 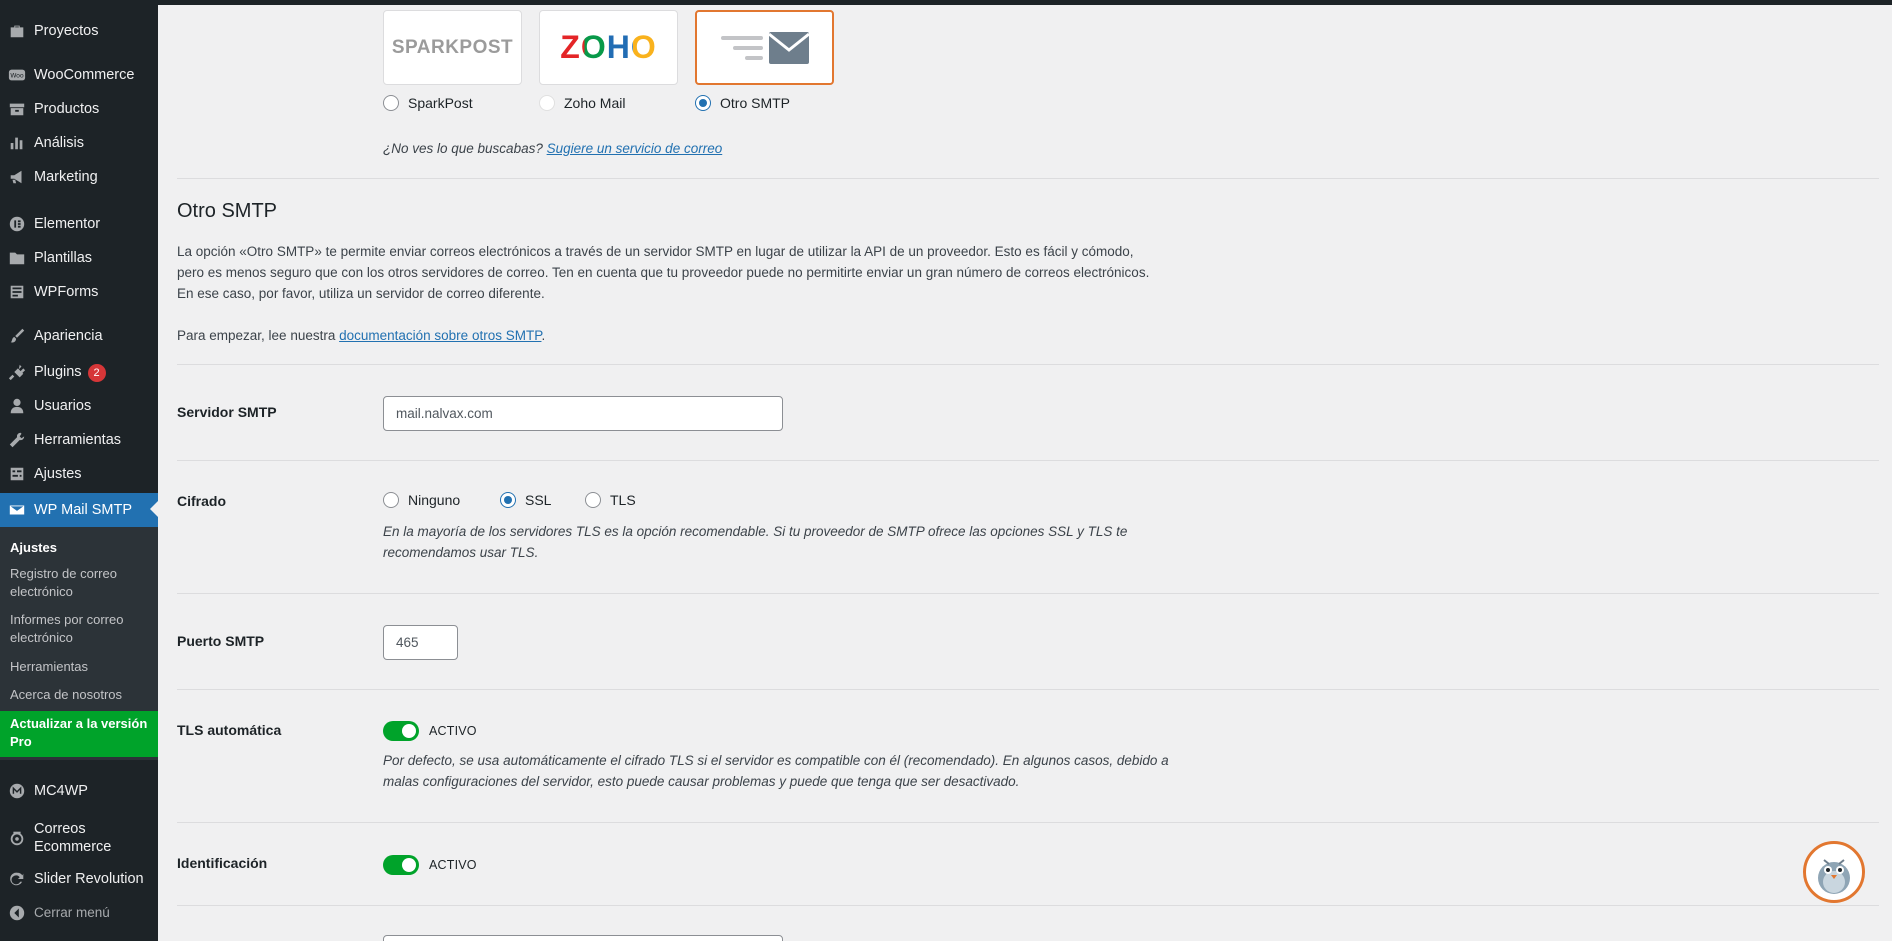 I want to click on user-icon, so click(x=17, y=406).